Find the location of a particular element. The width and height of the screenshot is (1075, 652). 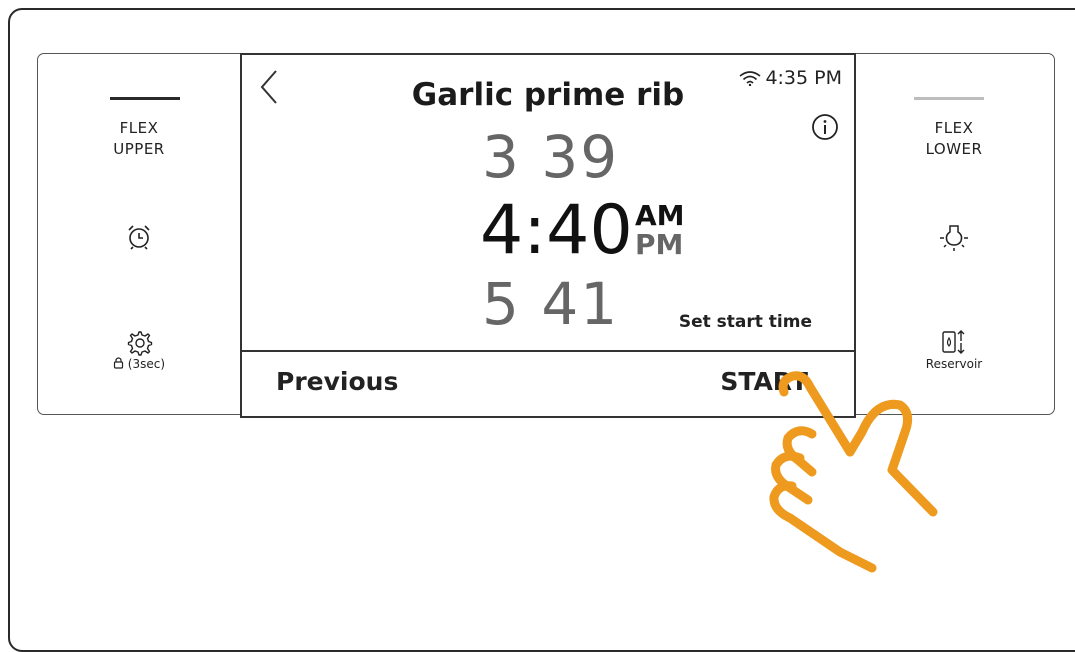

flex-upper-label-line2: UPPER is located at coordinates (139, 149).